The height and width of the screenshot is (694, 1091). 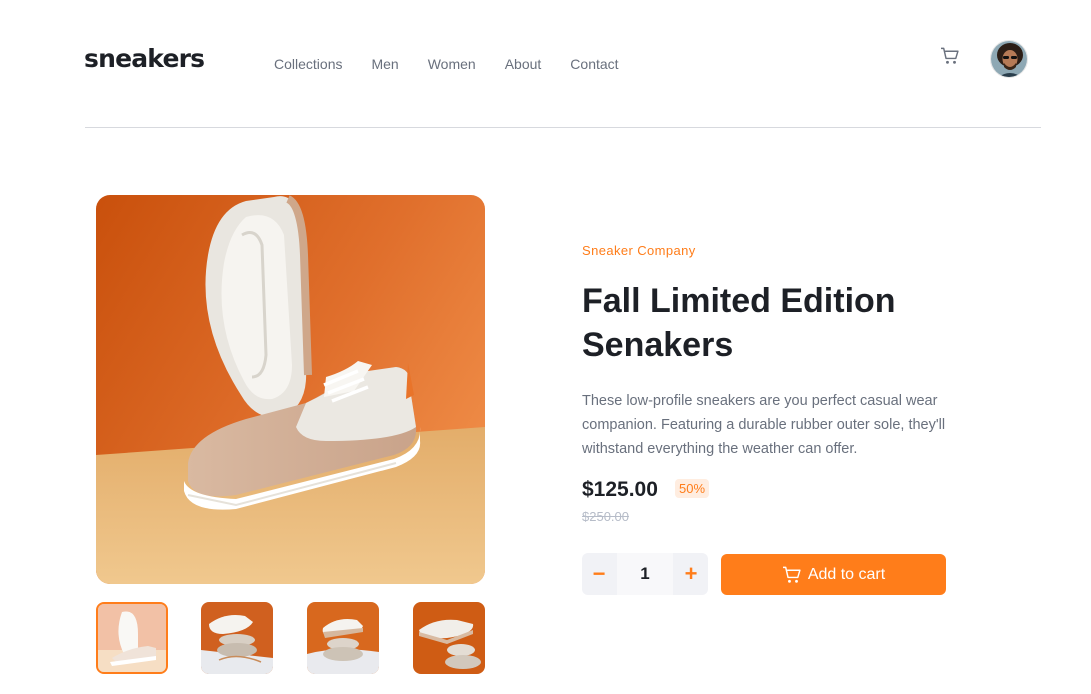 I want to click on company-name: Sneaker Company, so click(x=639, y=250).